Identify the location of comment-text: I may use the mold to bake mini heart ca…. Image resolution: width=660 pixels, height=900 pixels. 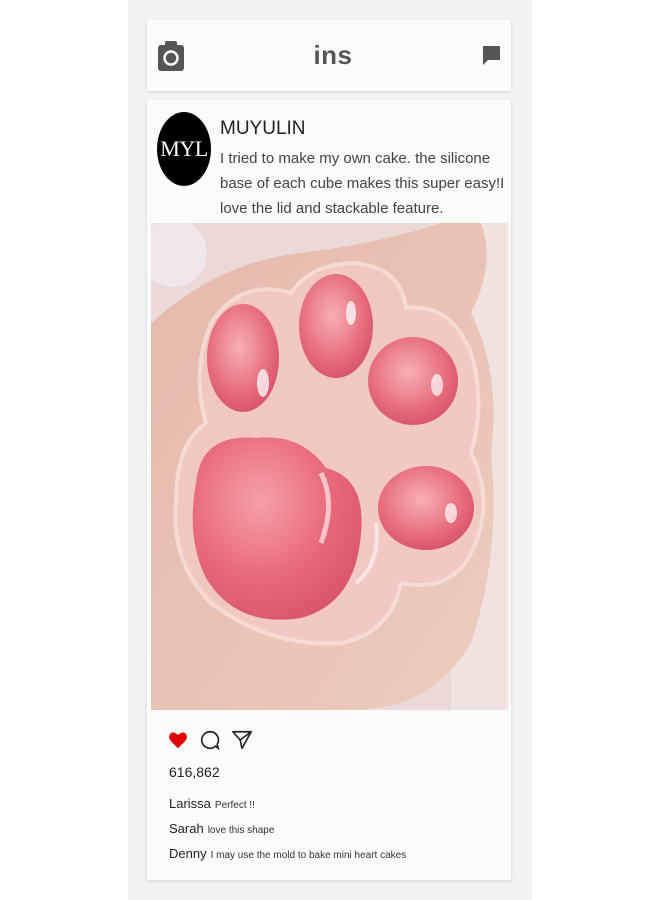
(308, 855).